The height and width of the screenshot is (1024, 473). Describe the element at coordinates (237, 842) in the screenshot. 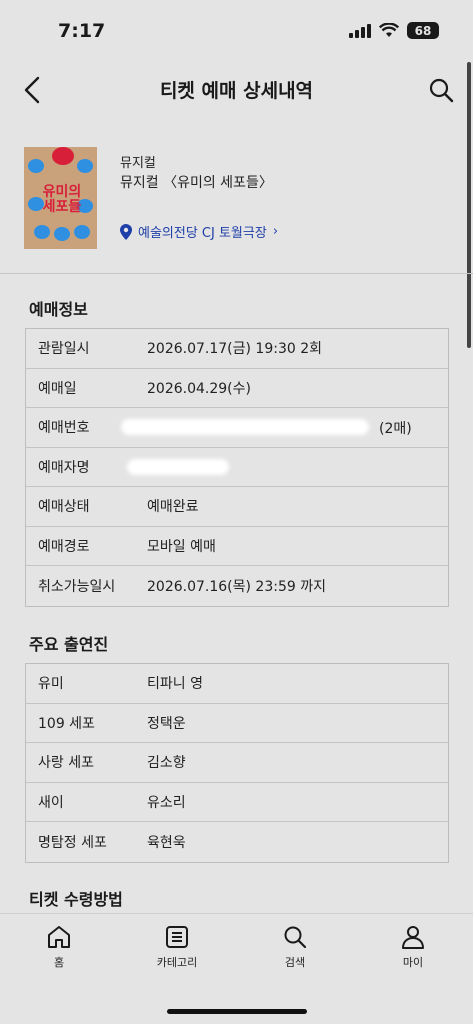

I see `table-row: 명탐정 세포 육현욱` at that location.